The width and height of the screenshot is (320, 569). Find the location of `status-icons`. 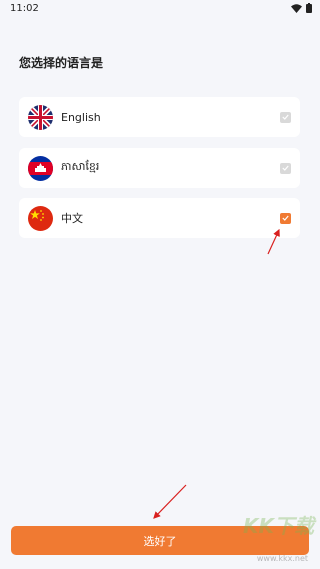

status-icons is located at coordinates (301, 8).